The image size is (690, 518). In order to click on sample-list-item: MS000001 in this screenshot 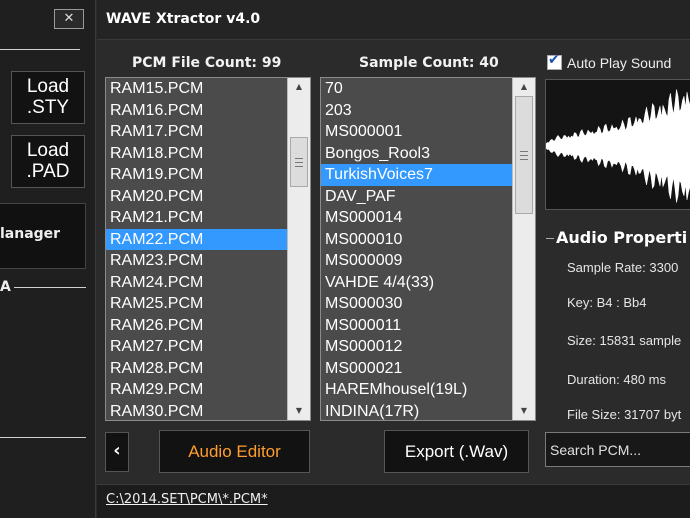, I will do `click(416, 132)`.